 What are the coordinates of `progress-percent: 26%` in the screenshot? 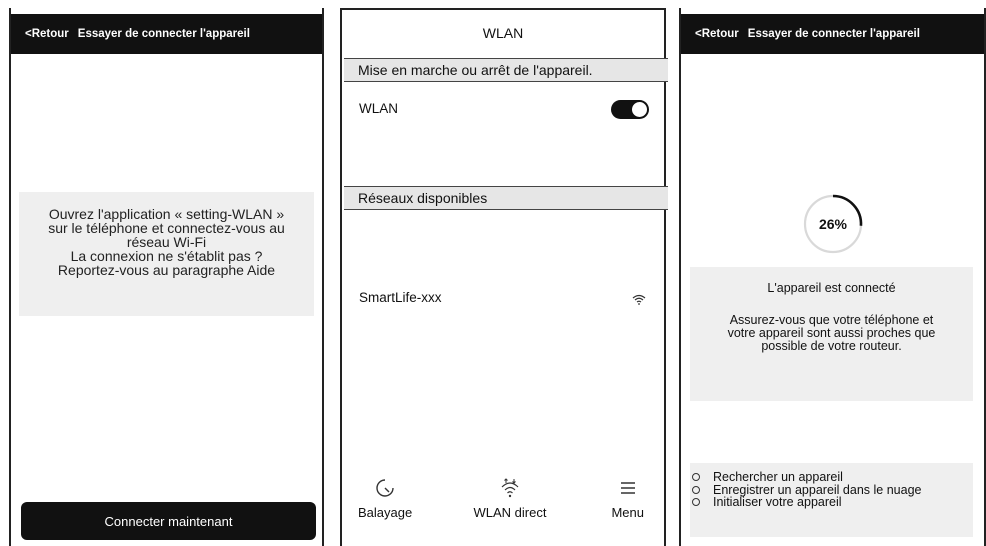 It's located at (833, 224).